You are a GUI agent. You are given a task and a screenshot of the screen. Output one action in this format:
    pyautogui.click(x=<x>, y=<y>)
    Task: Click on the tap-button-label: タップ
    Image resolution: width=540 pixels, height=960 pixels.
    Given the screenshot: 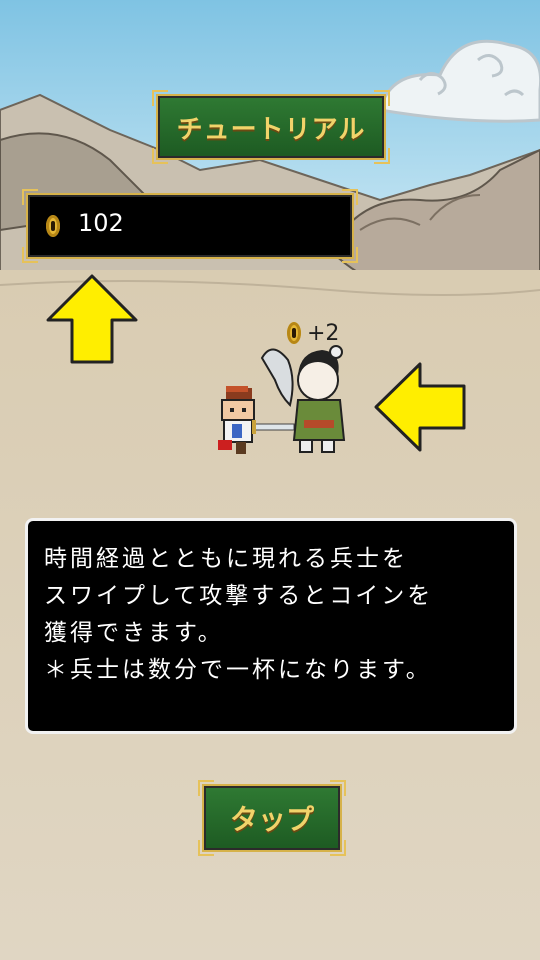 What is the action you would take?
    pyautogui.click(x=271, y=819)
    